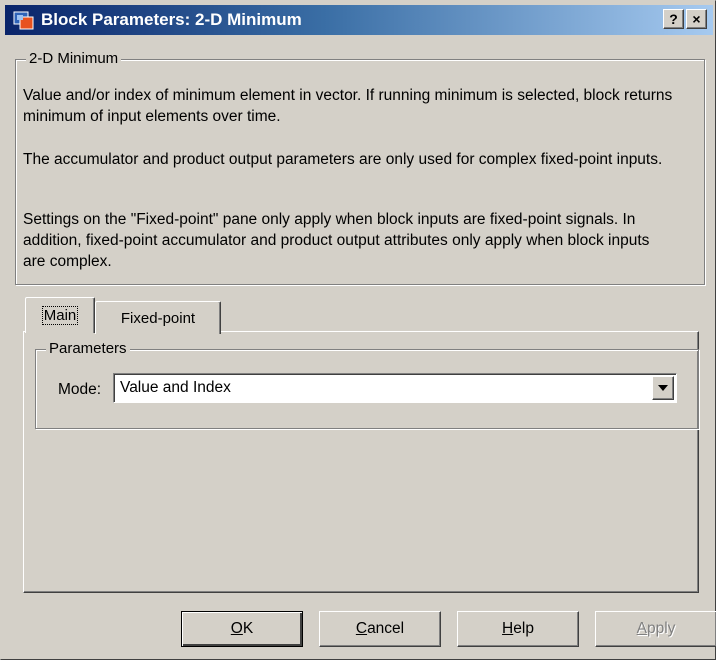 The height and width of the screenshot is (660, 716). What do you see at coordinates (175, 387) in the screenshot?
I see `mode-dropdown-value: Value and Index` at bounding box center [175, 387].